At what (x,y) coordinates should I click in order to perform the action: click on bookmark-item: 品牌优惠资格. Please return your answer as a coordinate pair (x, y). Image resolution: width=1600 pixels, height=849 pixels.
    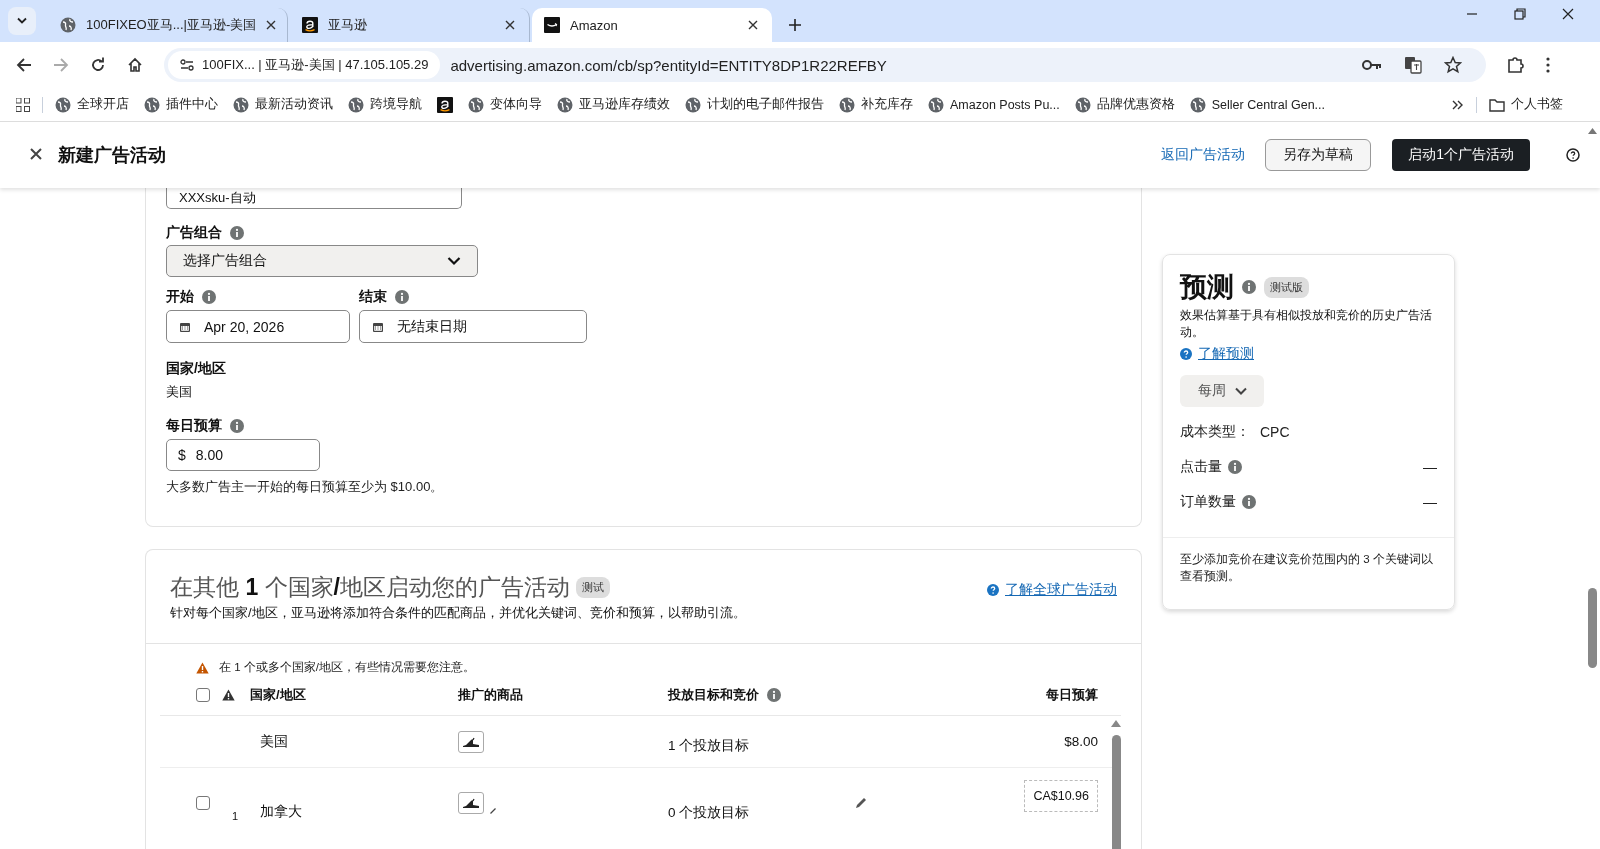
    Looking at the image, I should click on (1124, 104).